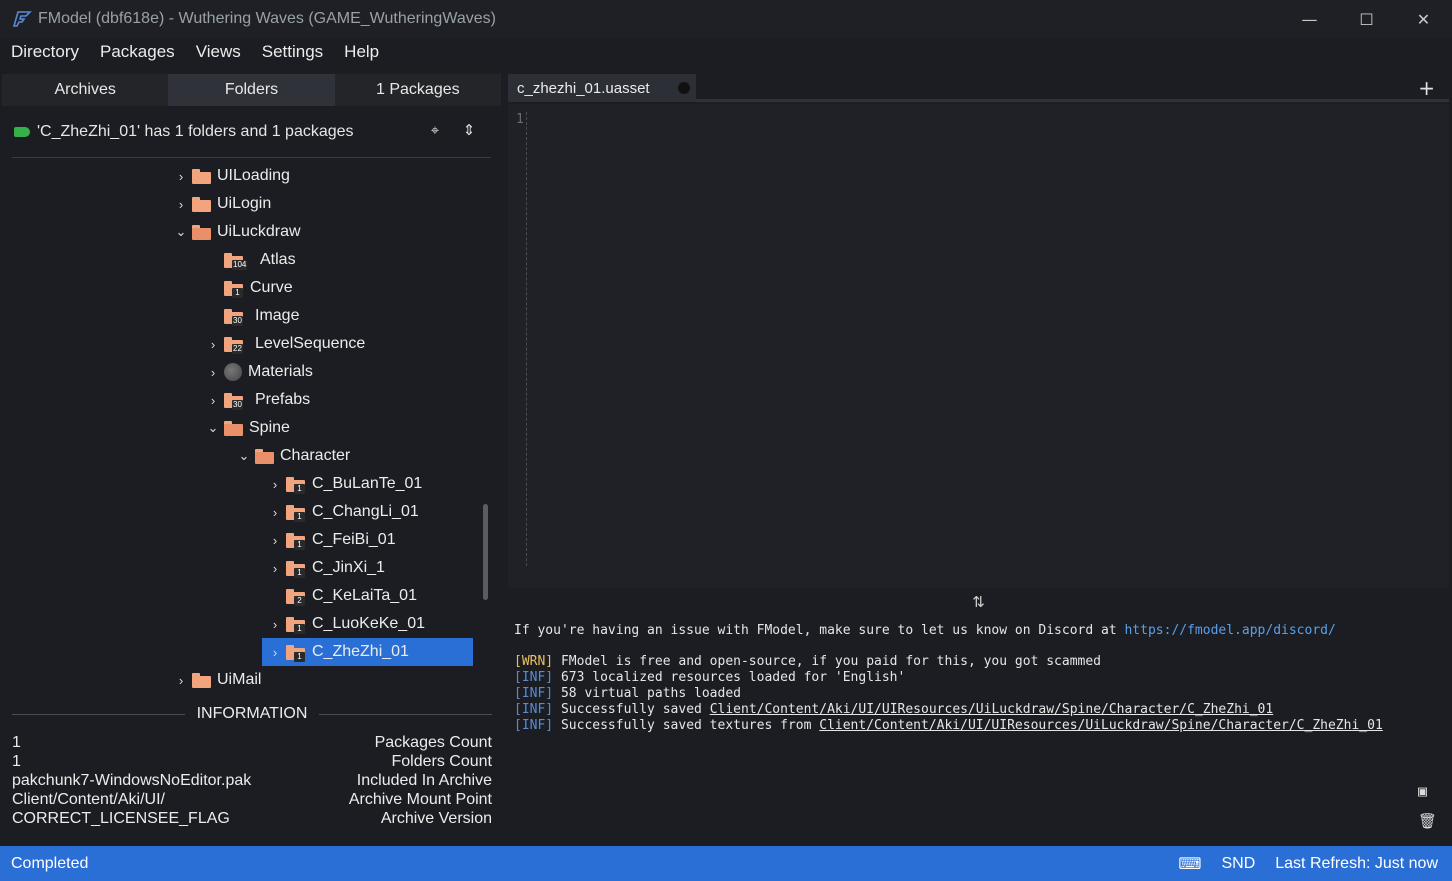  Describe the element at coordinates (342, 596) in the screenshot. I see `tree-node: 2 C_KeLaiTa_01` at that location.